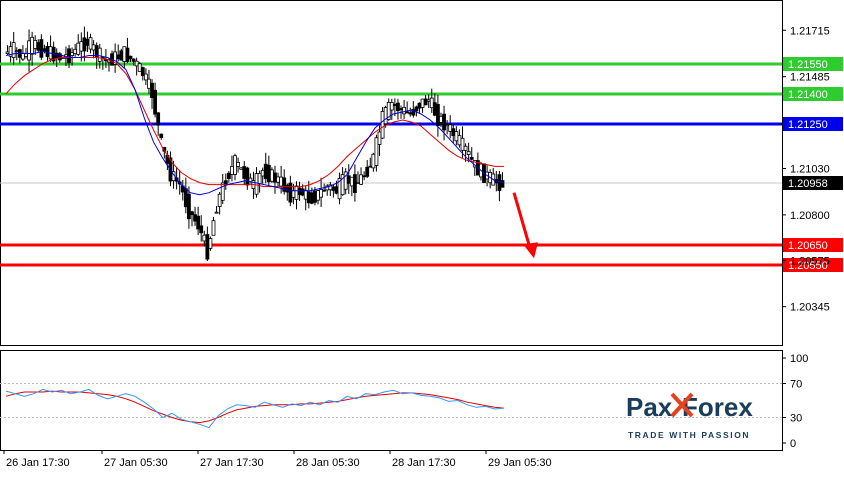  What do you see at coordinates (689, 416) in the screenshot?
I see `paxforex-logo: Pax Forex TRADE WITH PASSION` at bounding box center [689, 416].